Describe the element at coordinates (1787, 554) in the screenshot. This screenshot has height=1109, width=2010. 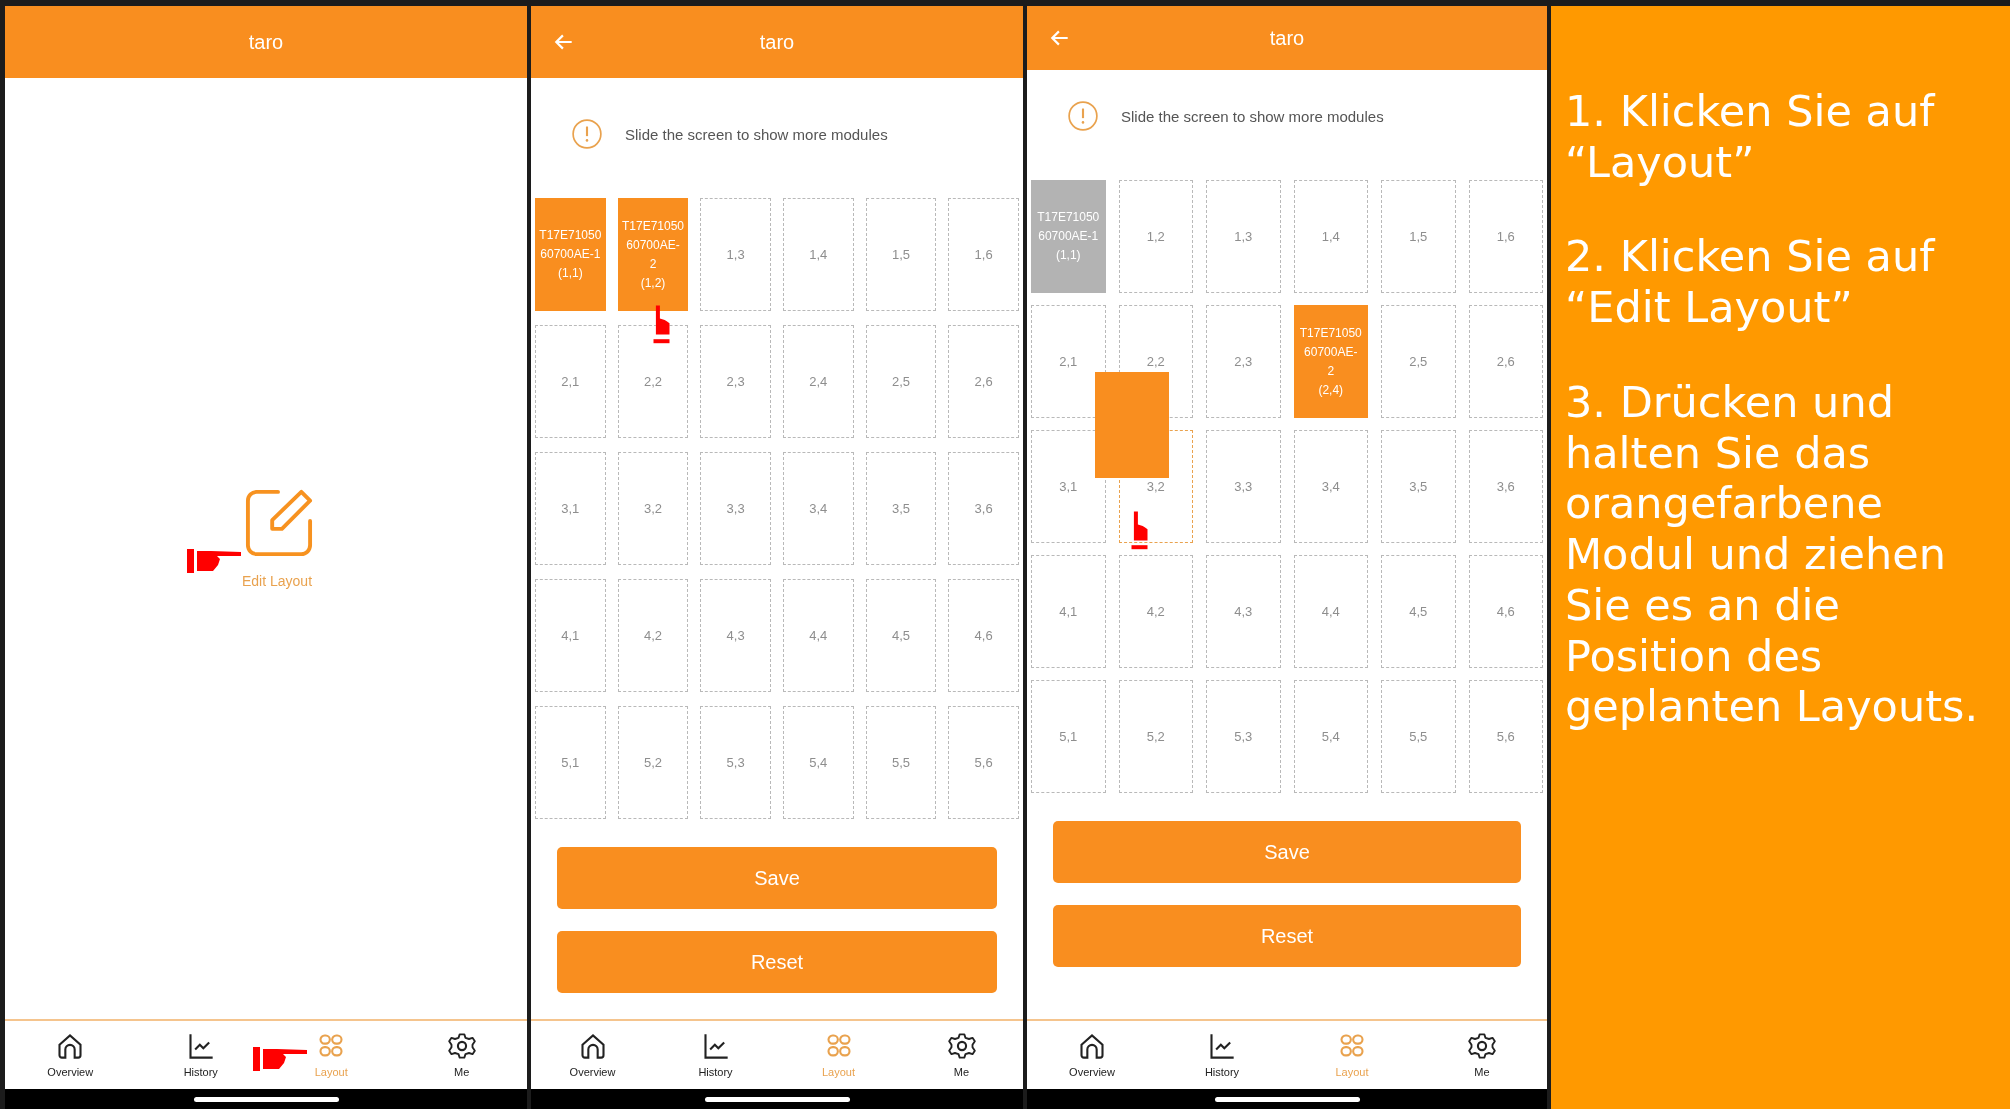
I see `instruction-step: 3. Drücken und halten Sie das orangefarbene Modul und ziehen Sie es an die Position des geplanten Layouts.` at that location.